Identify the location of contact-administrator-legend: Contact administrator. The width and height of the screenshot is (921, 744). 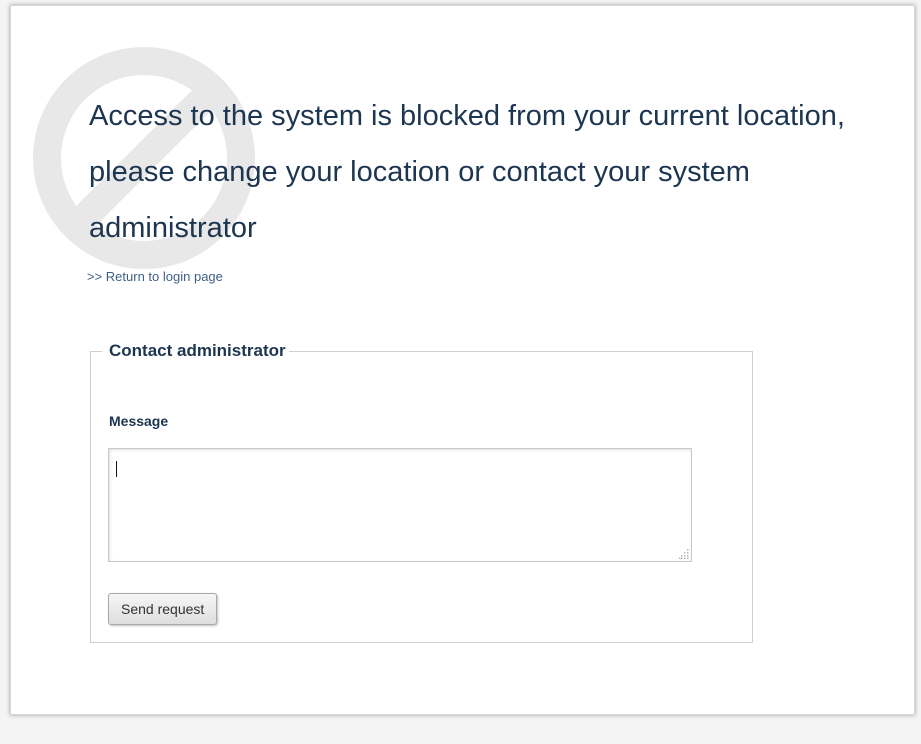
(197, 350).